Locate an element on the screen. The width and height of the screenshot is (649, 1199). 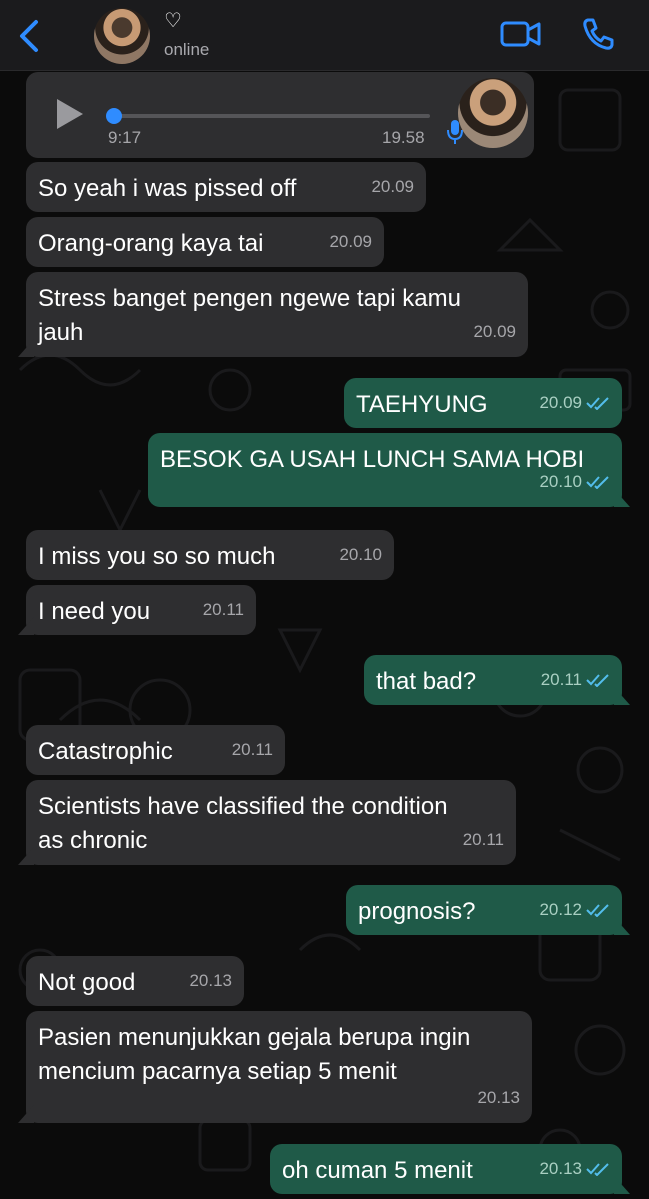
video-camera-icon is located at coordinates (520, 34).